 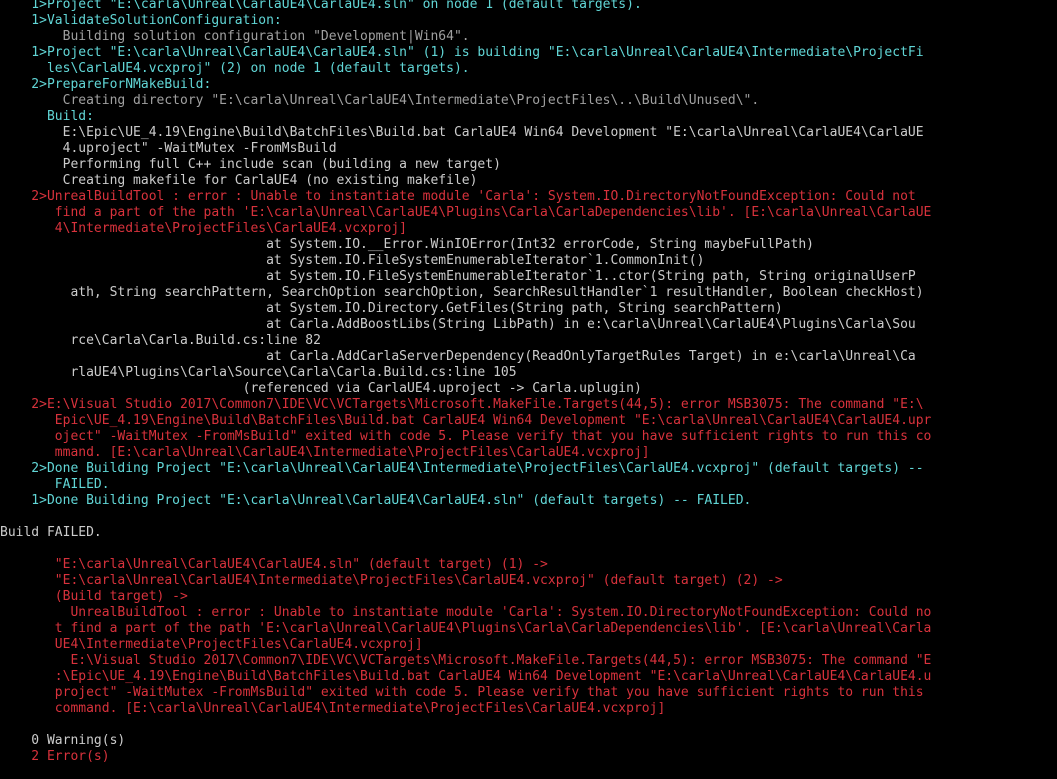 I want to click on console-line: 2 Error(s), so click(x=55, y=756).